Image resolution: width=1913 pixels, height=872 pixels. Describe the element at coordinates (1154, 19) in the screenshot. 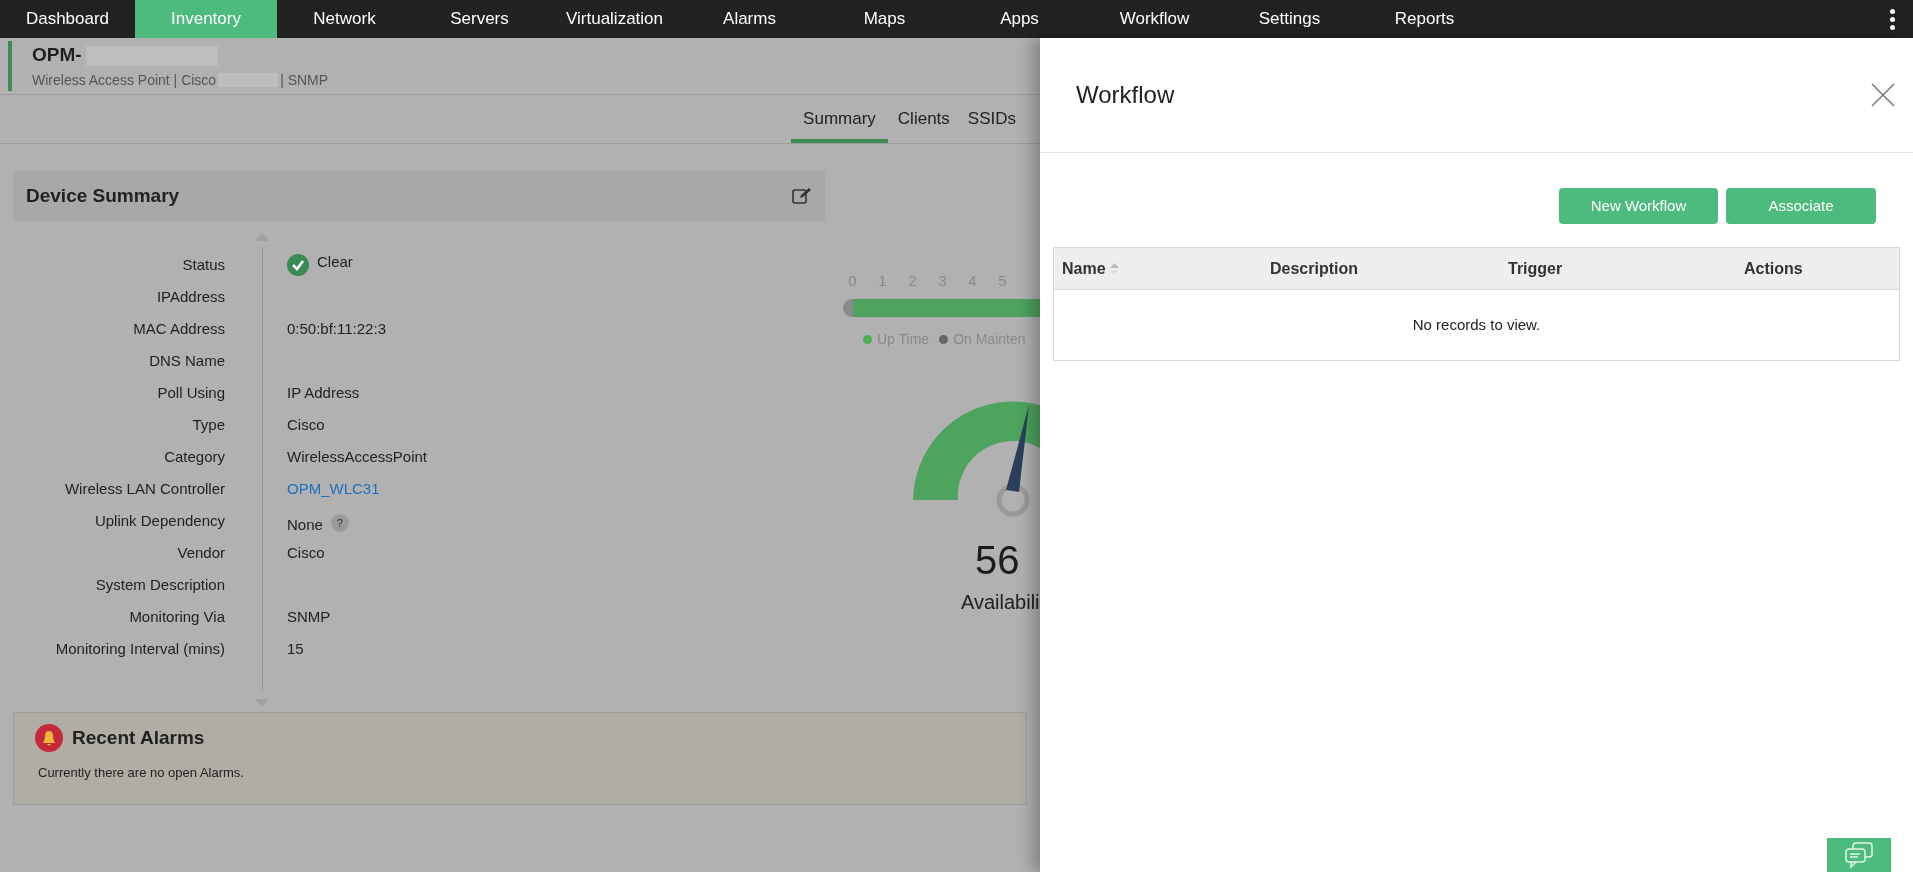

I see `nav-tab: Workflow` at that location.